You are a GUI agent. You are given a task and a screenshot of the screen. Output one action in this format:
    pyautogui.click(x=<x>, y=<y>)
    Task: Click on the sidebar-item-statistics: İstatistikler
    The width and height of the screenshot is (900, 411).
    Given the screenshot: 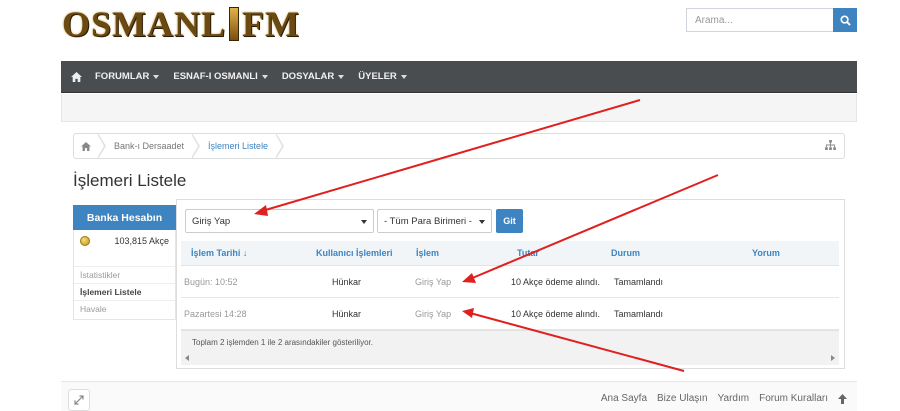 What is the action you would take?
    pyautogui.click(x=124, y=274)
    